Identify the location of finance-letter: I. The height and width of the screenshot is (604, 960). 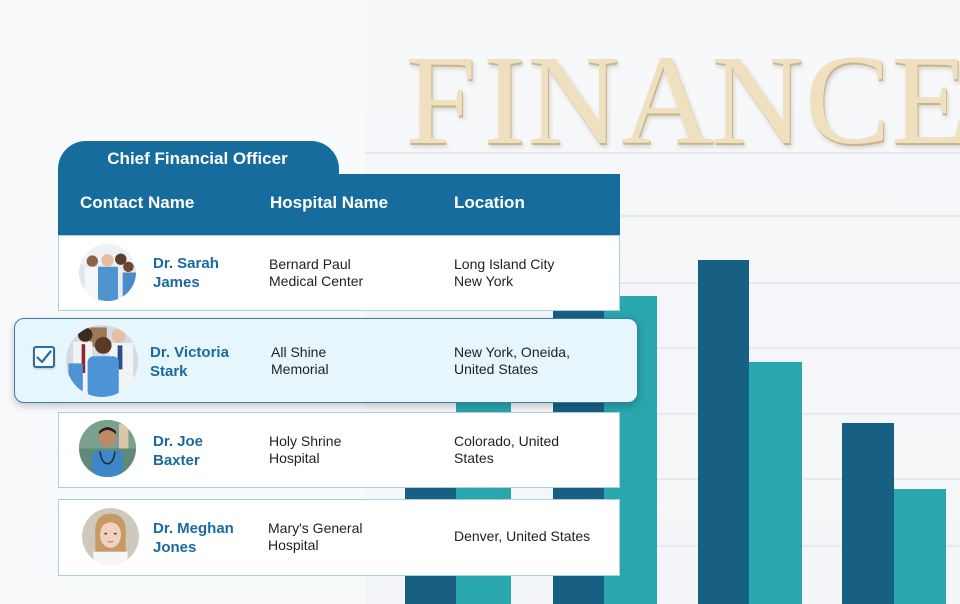
(504, 100).